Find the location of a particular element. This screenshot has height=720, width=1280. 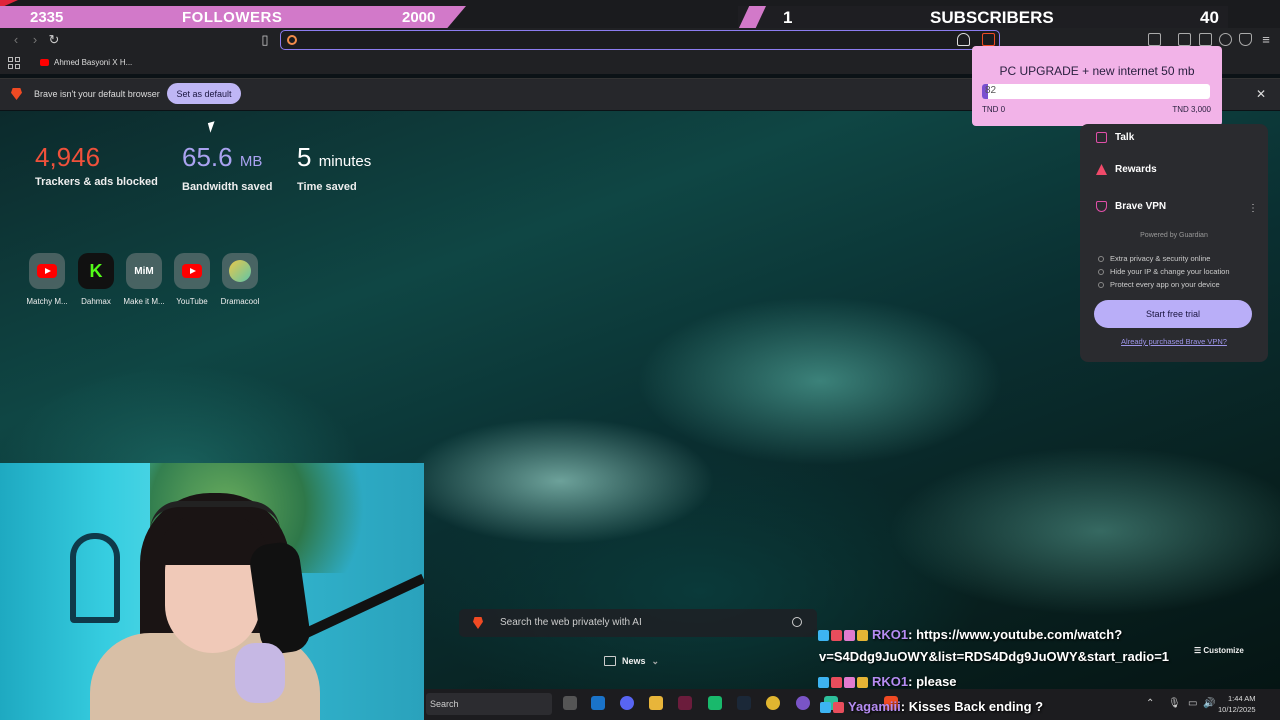

trackers-label: Trackers & ads blocked is located at coordinates (96, 182).